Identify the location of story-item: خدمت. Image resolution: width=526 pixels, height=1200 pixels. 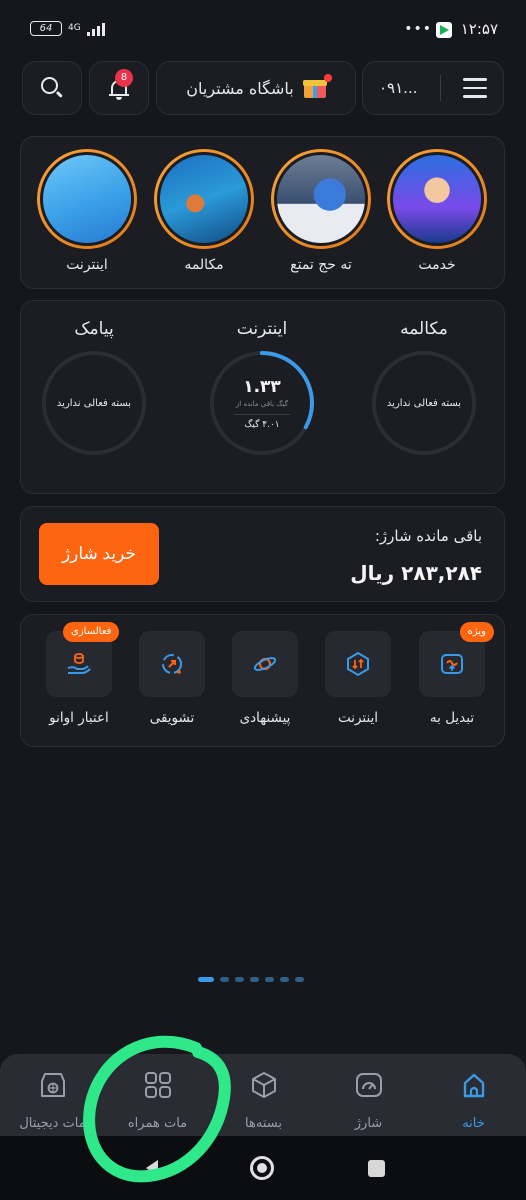
(437, 211).